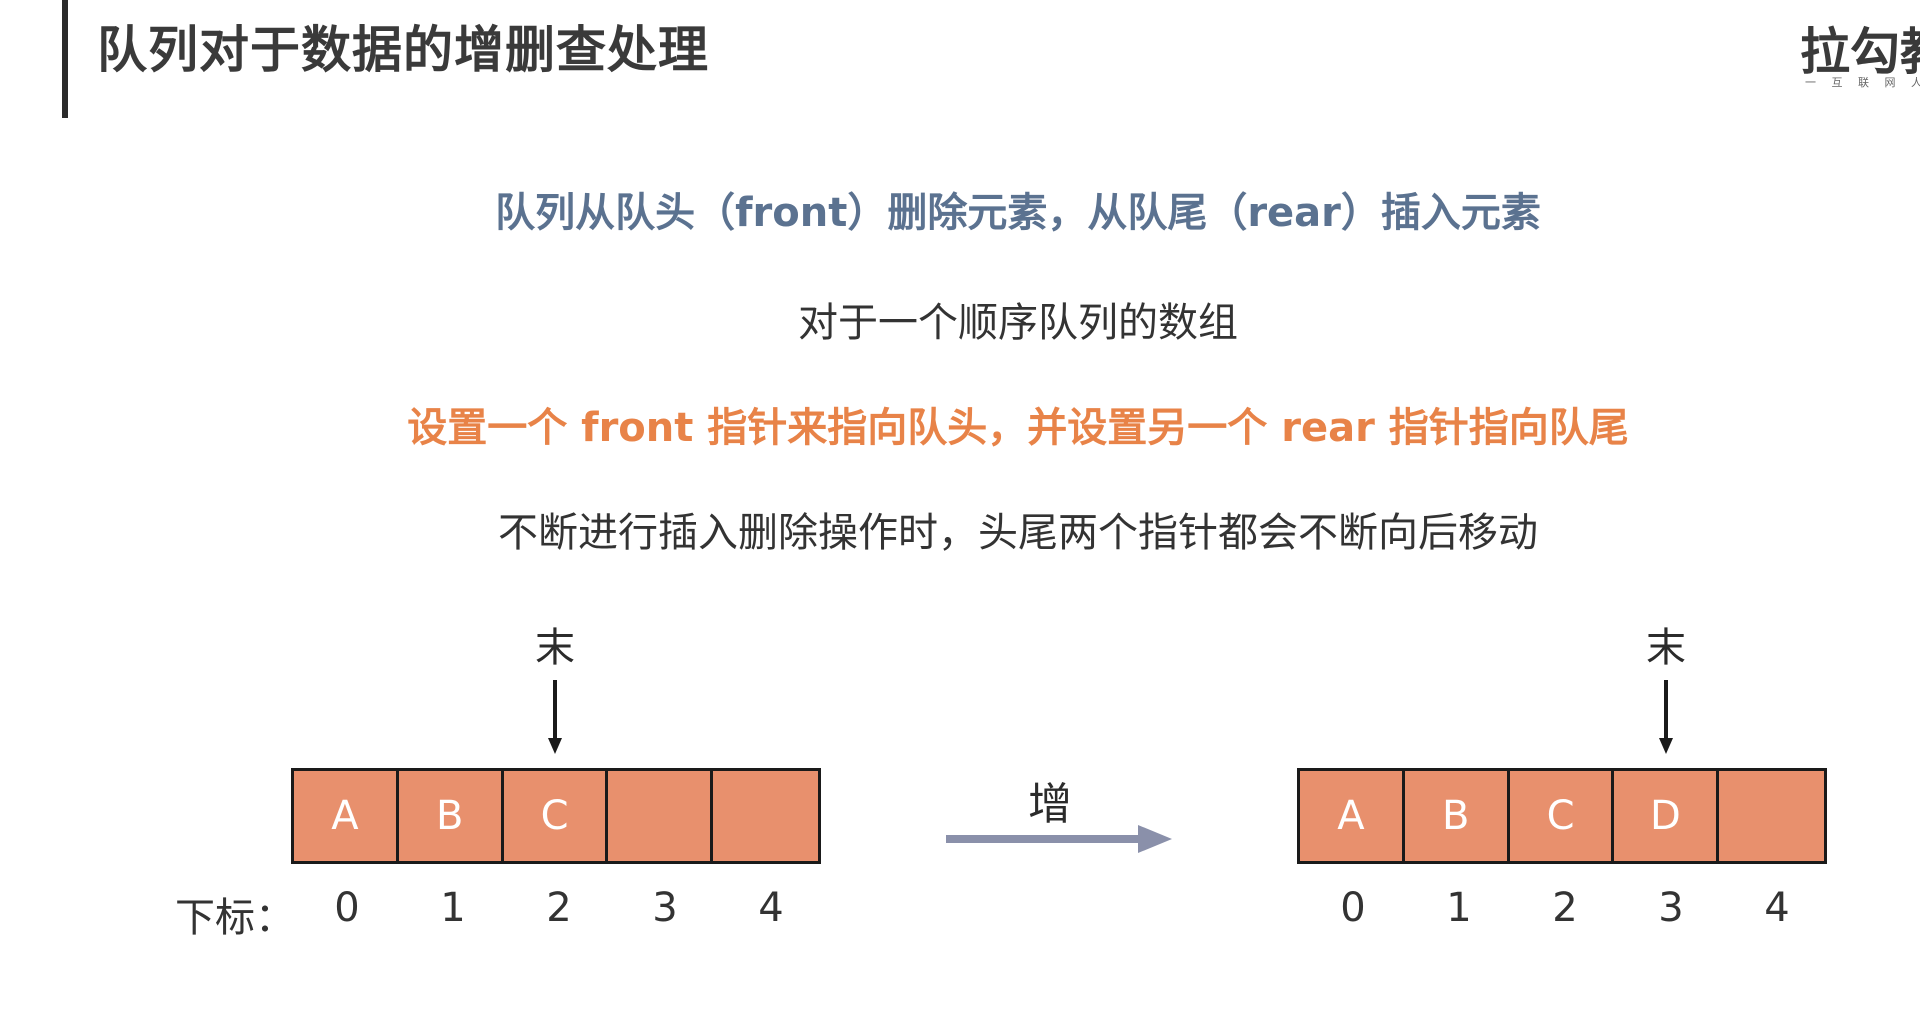 Image resolution: width=1920 pixels, height=1032 pixels. Describe the element at coordinates (403, 50) in the screenshot. I see `page-title: 队列对于数据的增删查处理` at that location.